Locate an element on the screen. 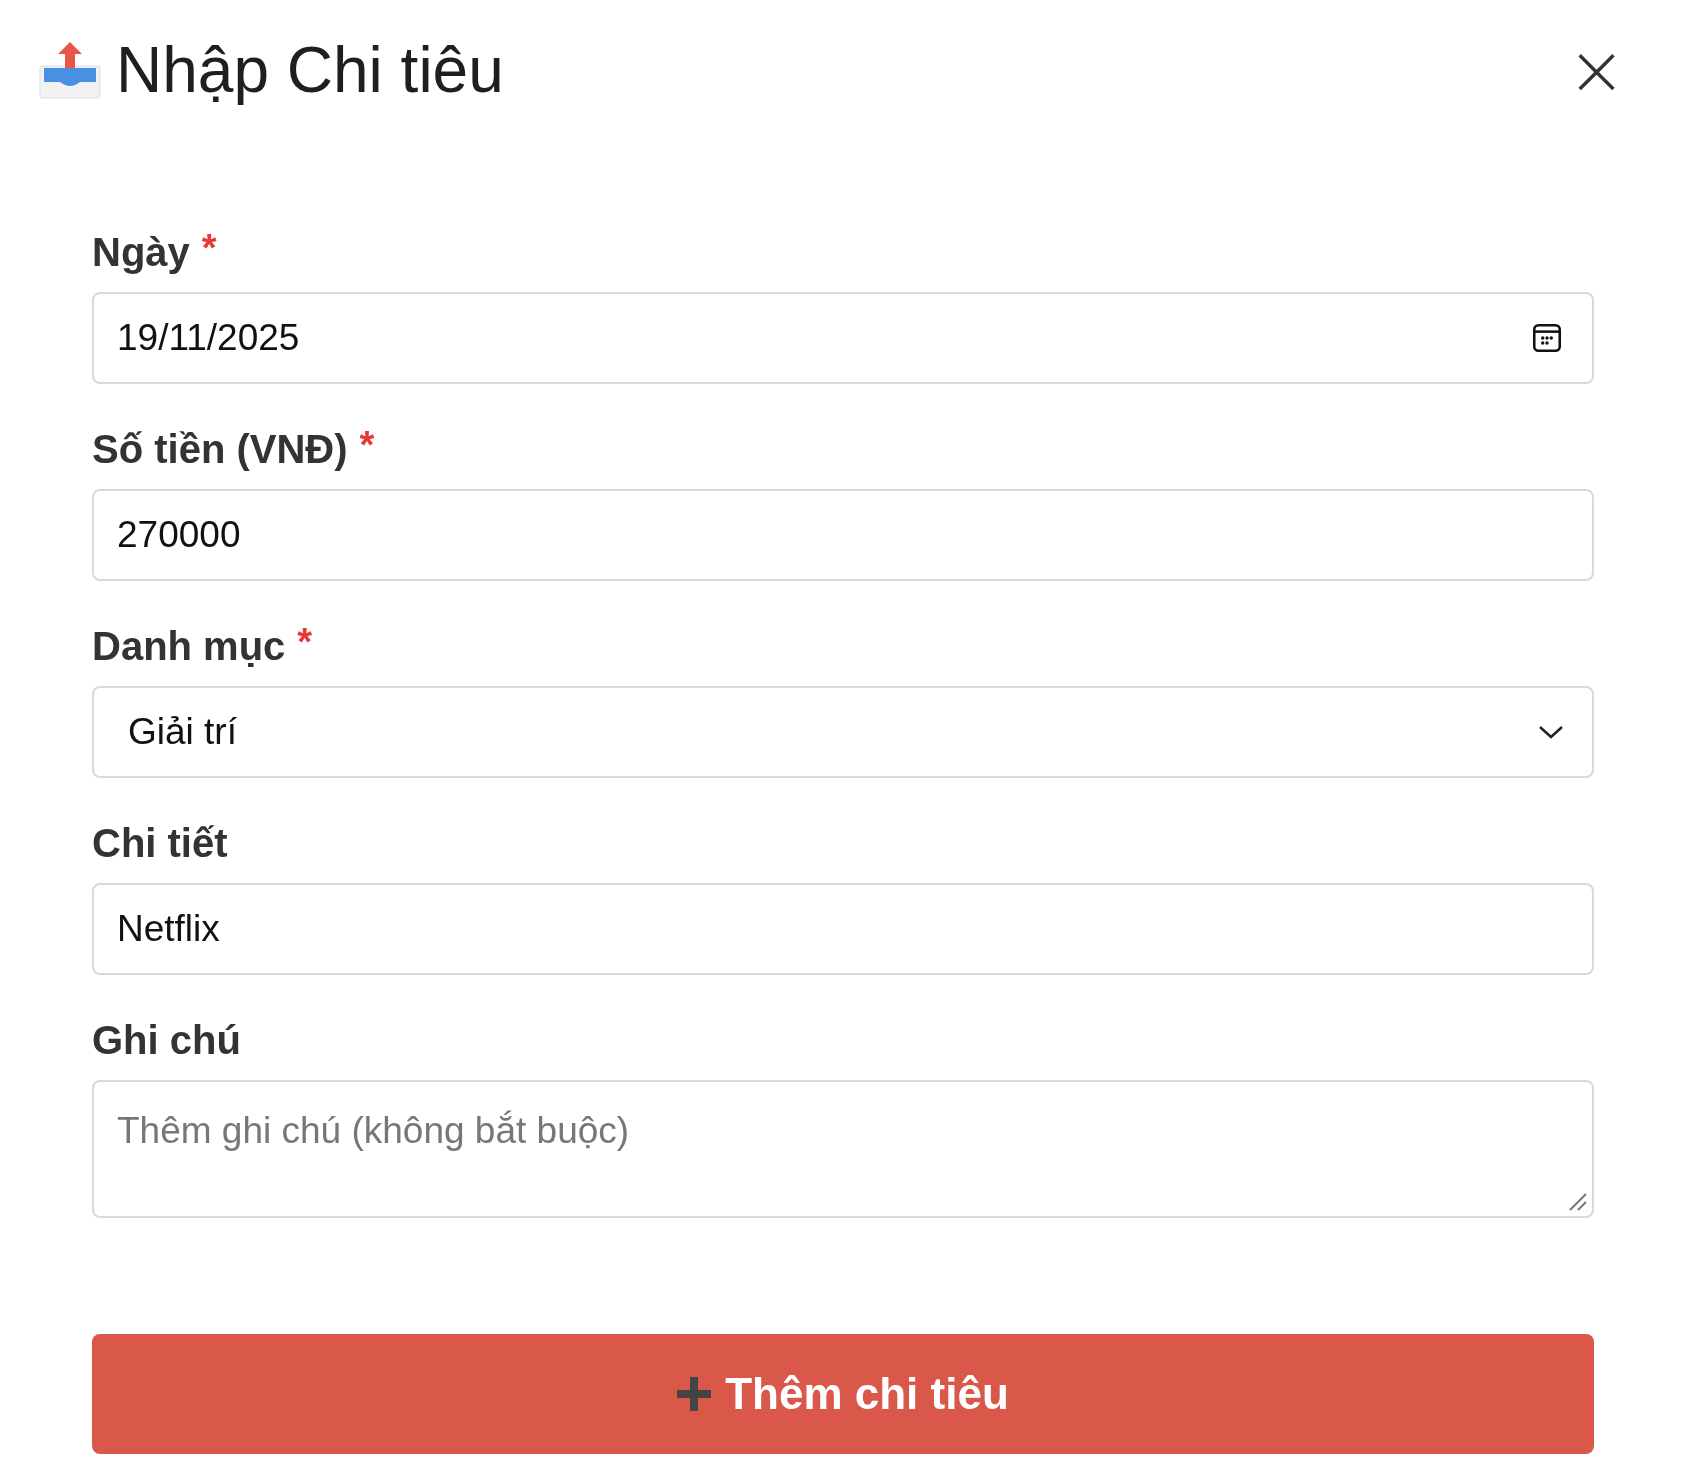 The width and height of the screenshot is (1700, 1472). input-field: Thêm ghi chú (không bắt buộc) is located at coordinates (843, 1149).